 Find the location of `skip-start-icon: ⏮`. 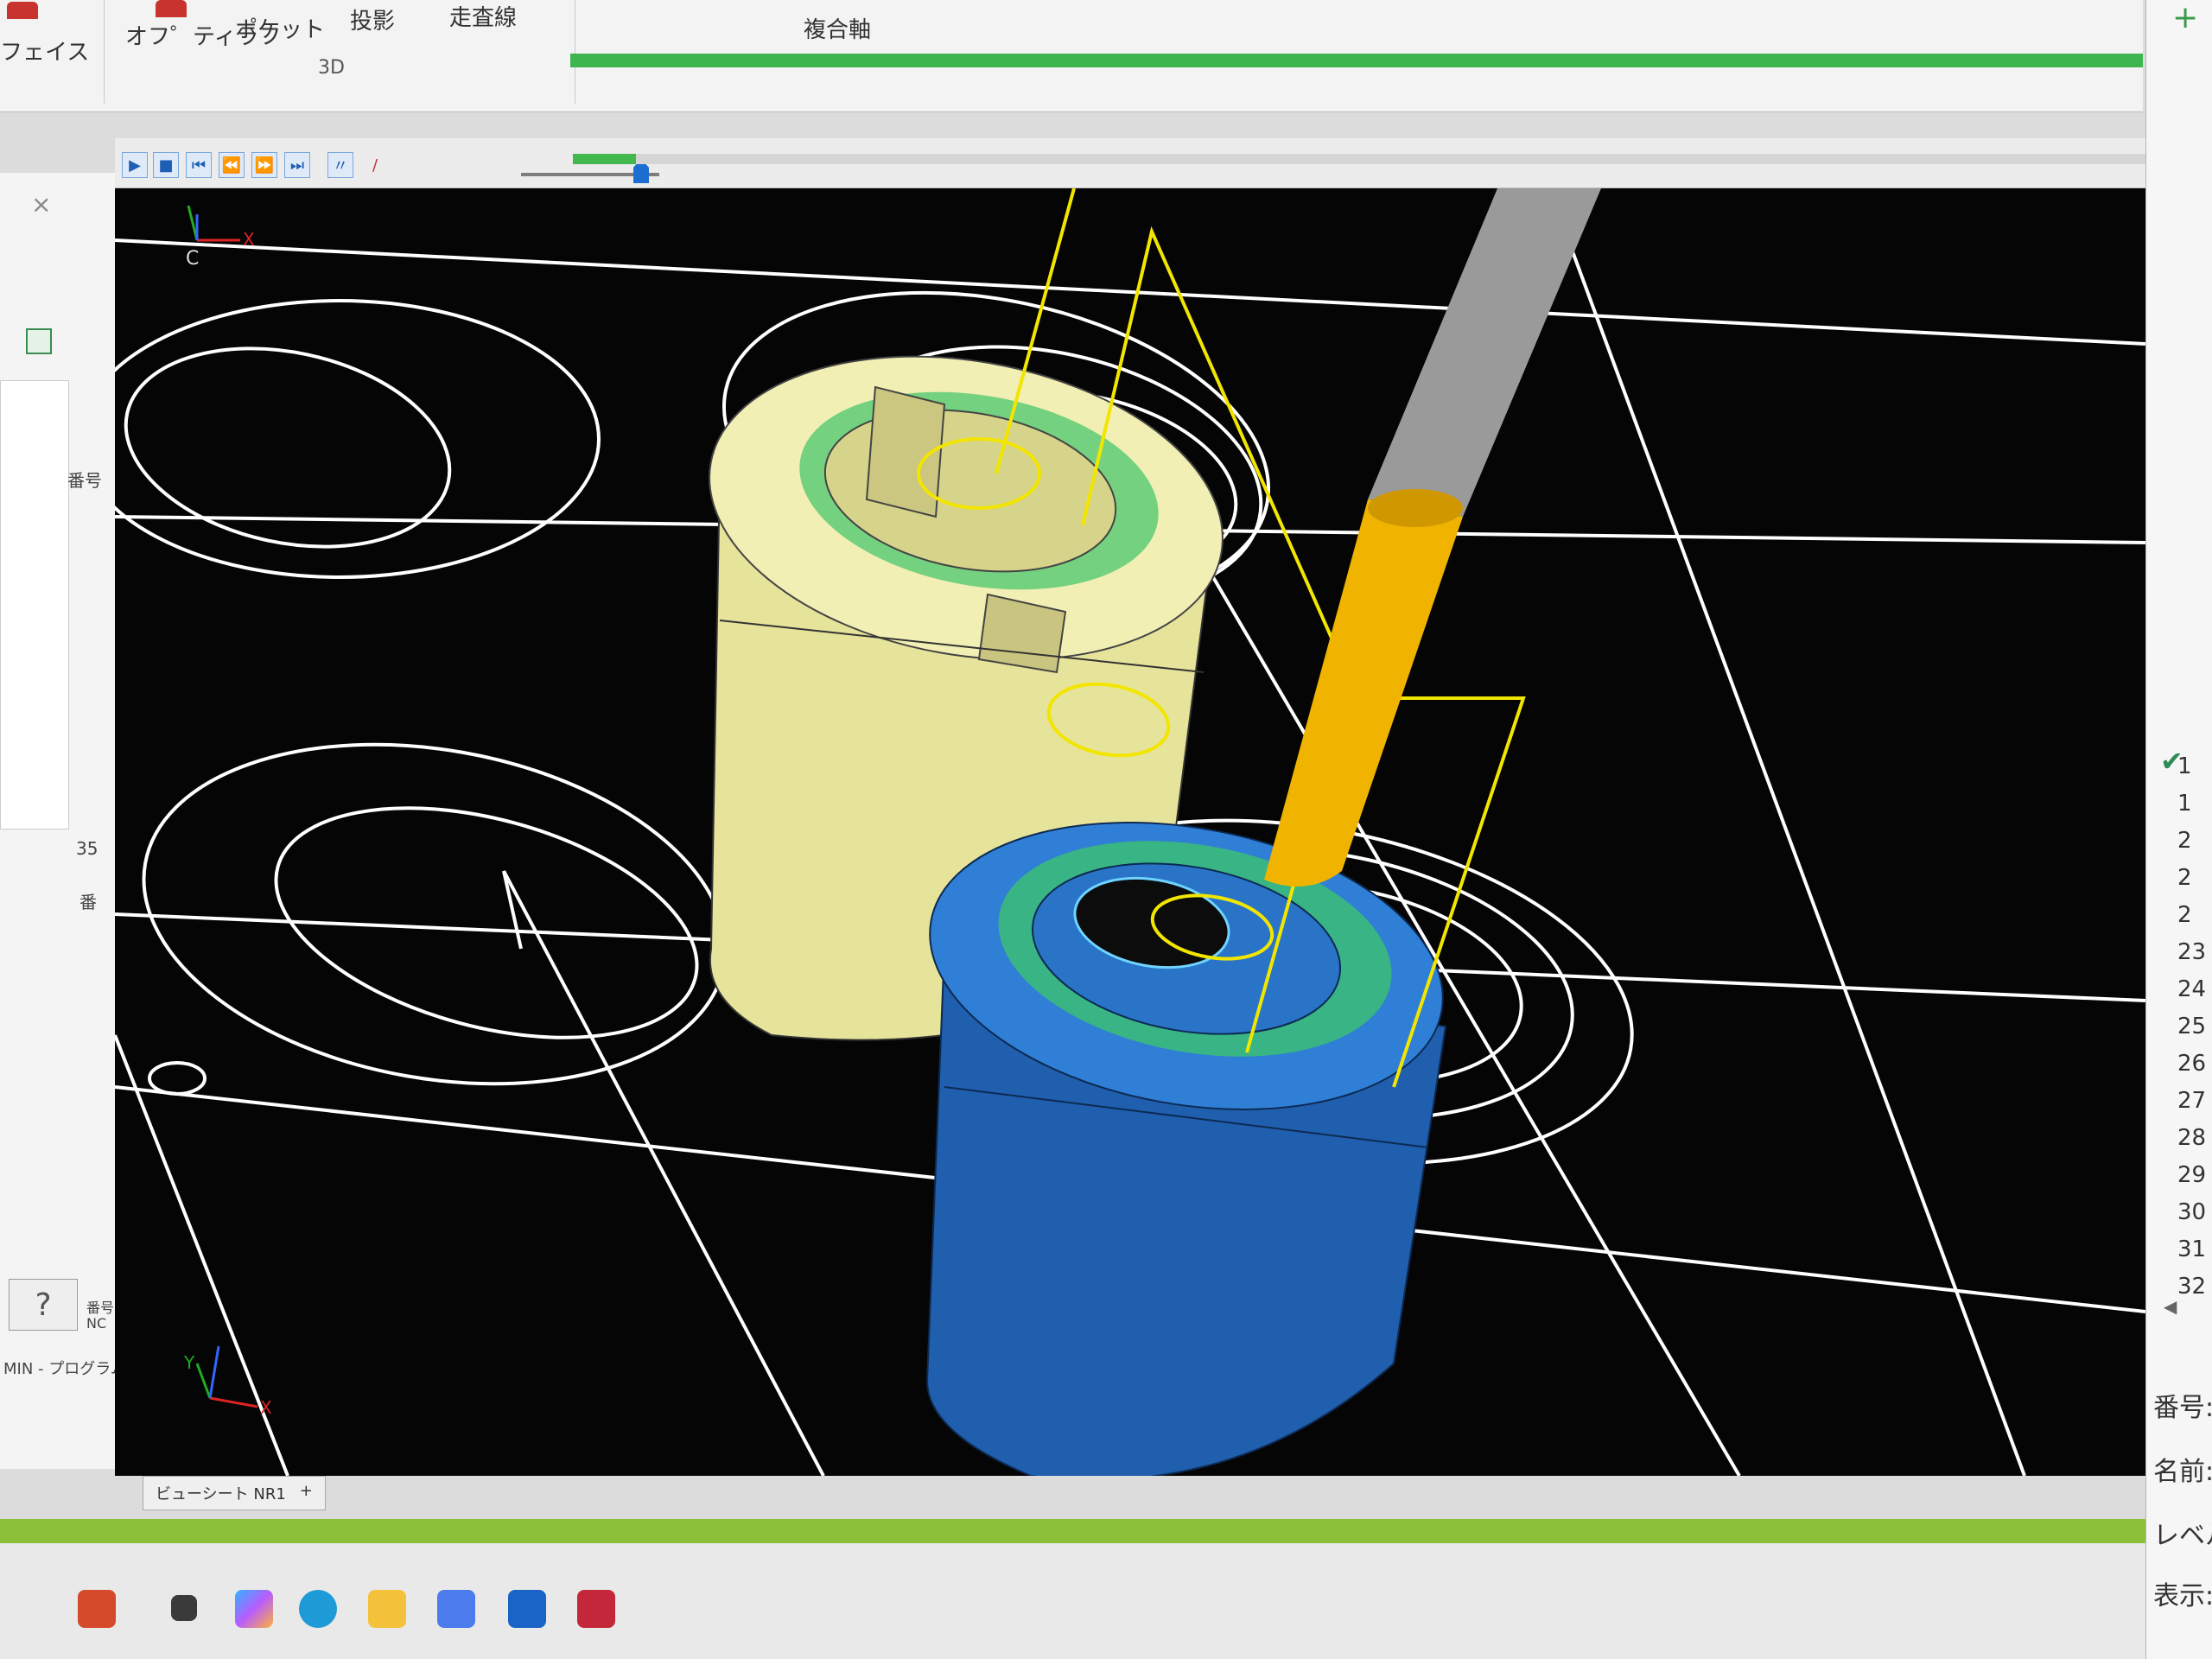

skip-start-icon: ⏮ is located at coordinates (199, 165).